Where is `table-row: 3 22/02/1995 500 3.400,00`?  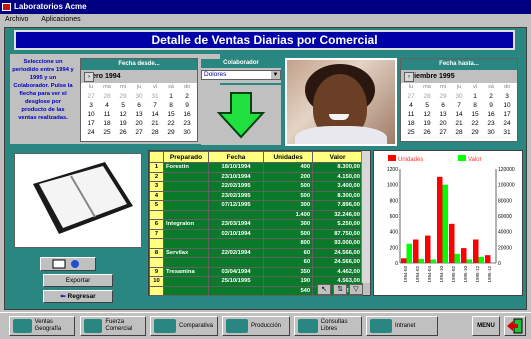 table-row: 3 22/02/1995 500 3.400,00 is located at coordinates (256, 186).